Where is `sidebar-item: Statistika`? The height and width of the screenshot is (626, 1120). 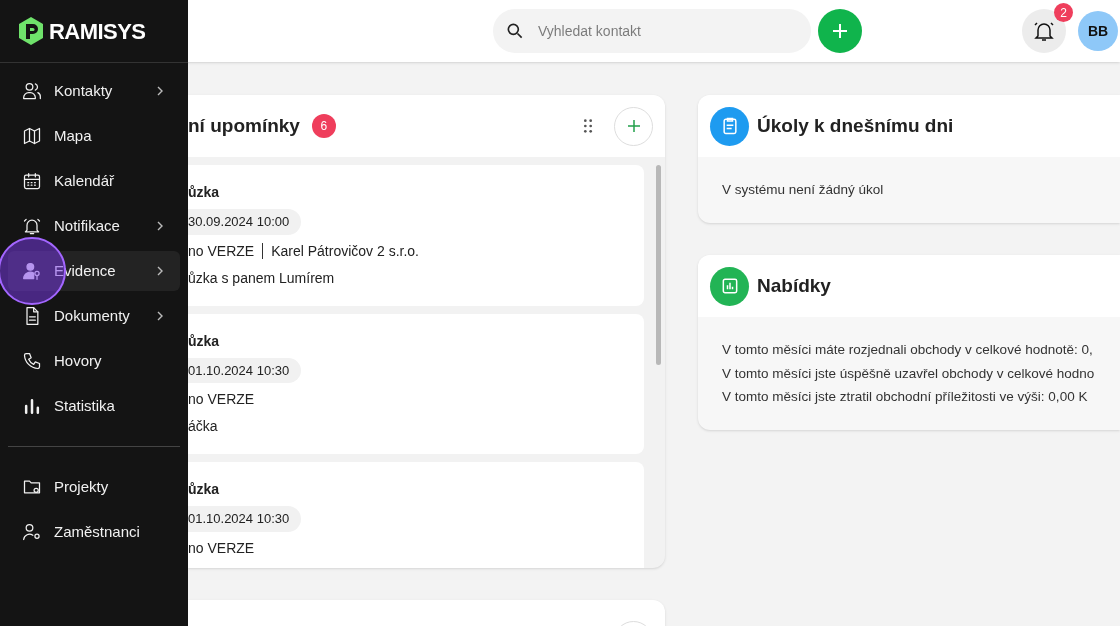
sidebar-item: Statistika is located at coordinates (94, 406).